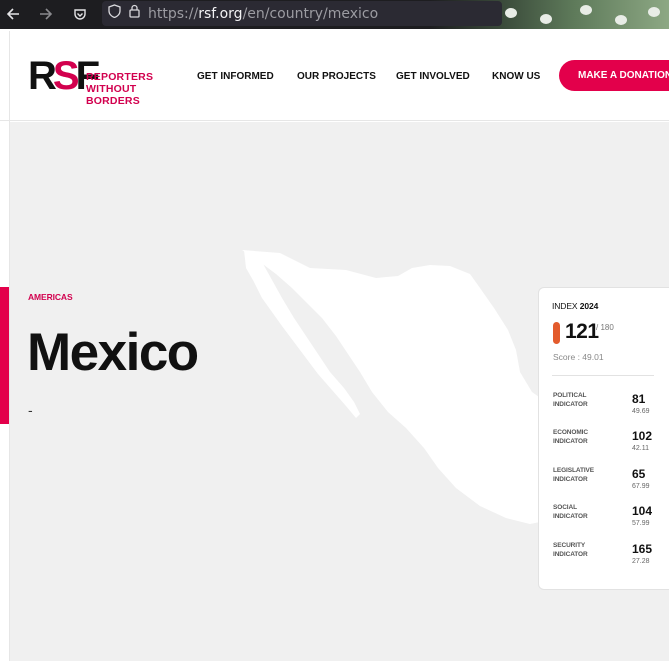 This screenshot has width=669, height=661. What do you see at coordinates (113, 352) in the screenshot?
I see `country-title: Mexico` at bounding box center [113, 352].